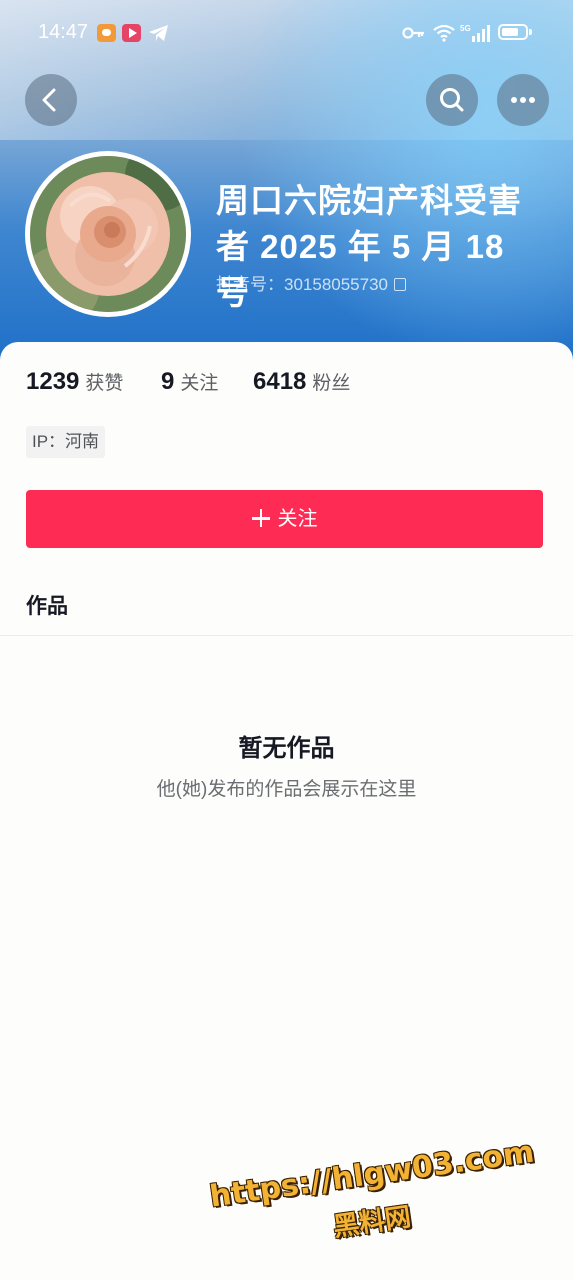 The height and width of the screenshot is (1280, 573). What do you see at coordinates (369, 246) in the screenshot?
I see `profile-name: 周口六院妇产科受害者 2025 年 5 月 18 号` at bounding box center [369, 246].